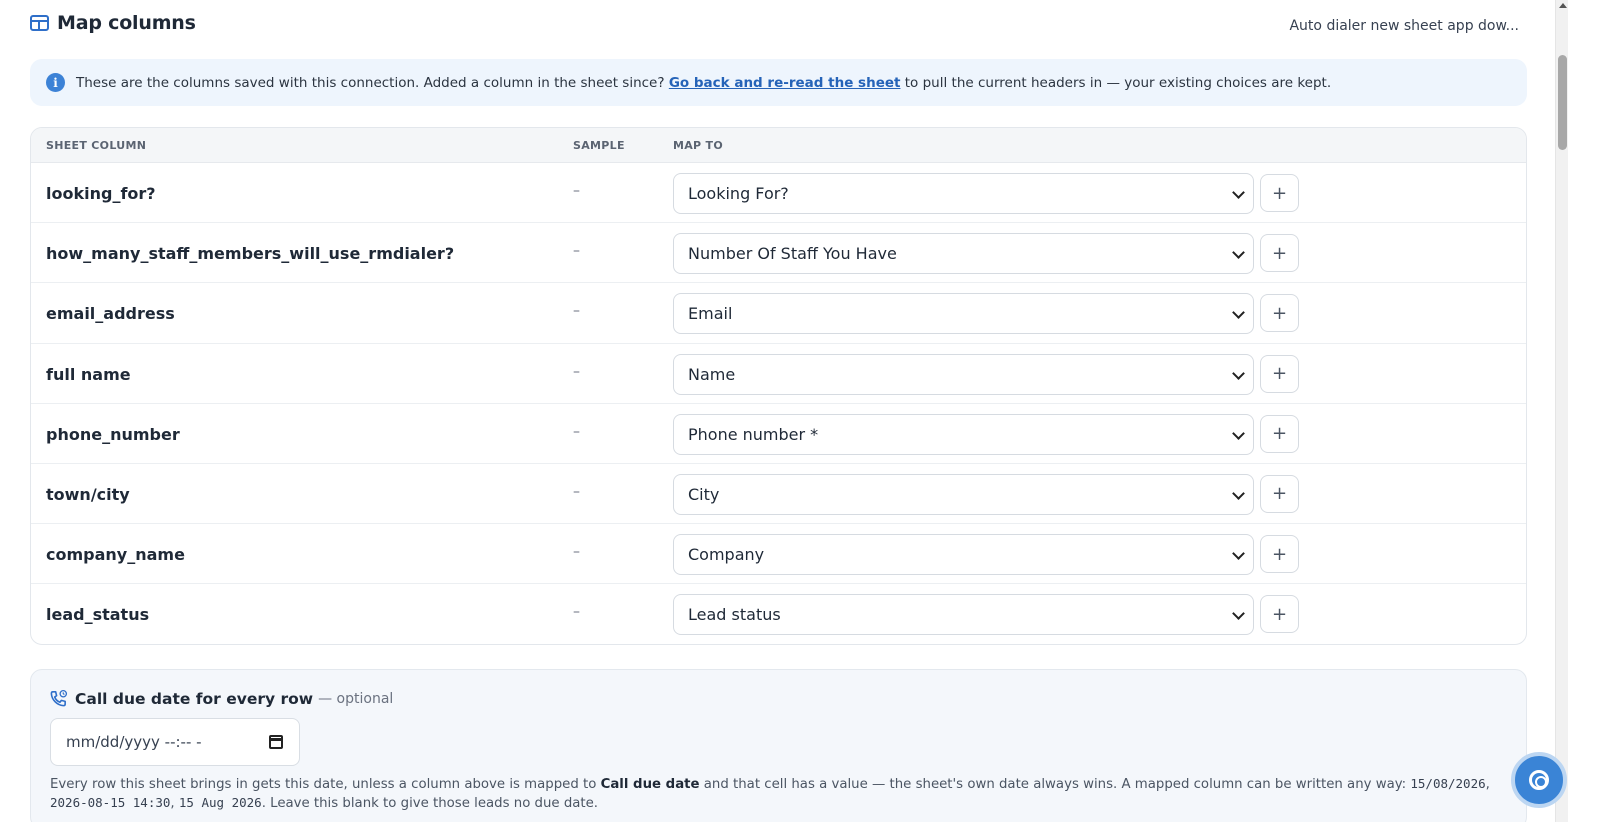 This screenshot has width=1600, height=822. I want to click on due-date-title: Call due date for every row, so click(194, 698).